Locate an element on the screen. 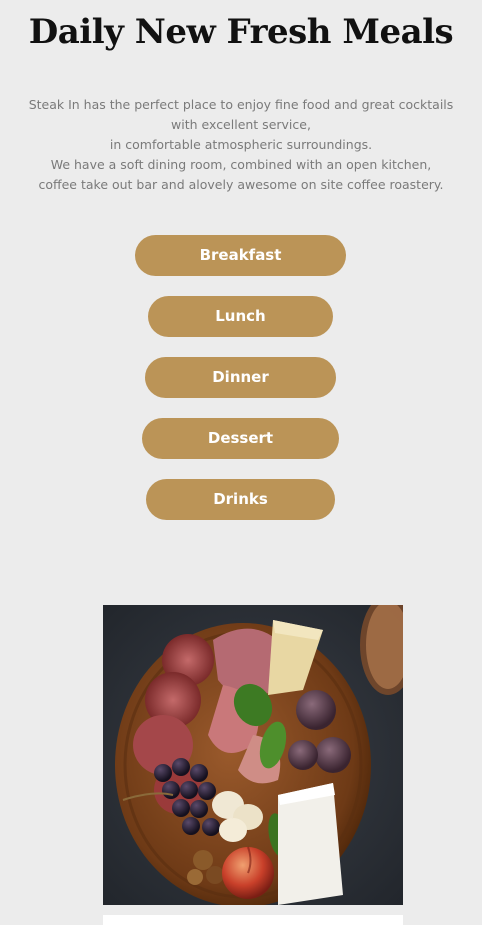 Image resolution: width=482 pixels, height=925 pixels. intro-line: in comfortable atmospheric surroundings. is located at coordinates (241, 144).